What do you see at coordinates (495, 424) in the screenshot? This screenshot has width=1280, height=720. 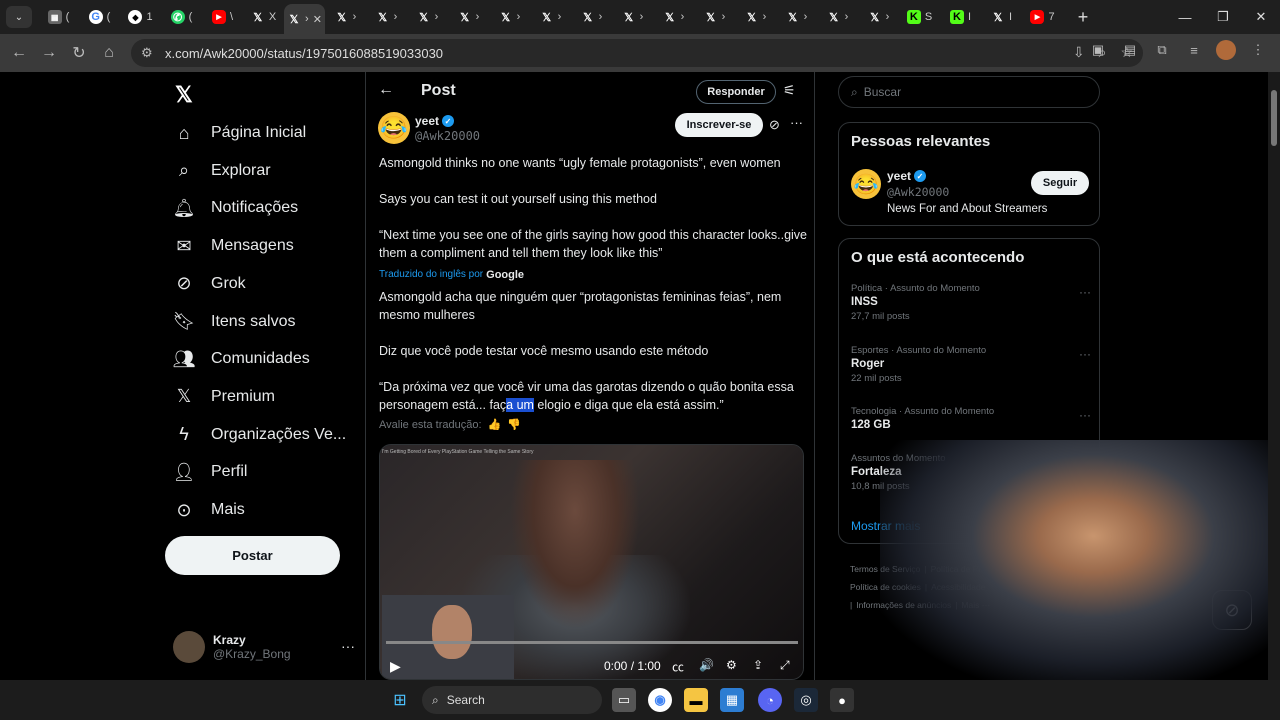 I see `thumbs-up-icon: 👍` at bounding box center [495, 424].